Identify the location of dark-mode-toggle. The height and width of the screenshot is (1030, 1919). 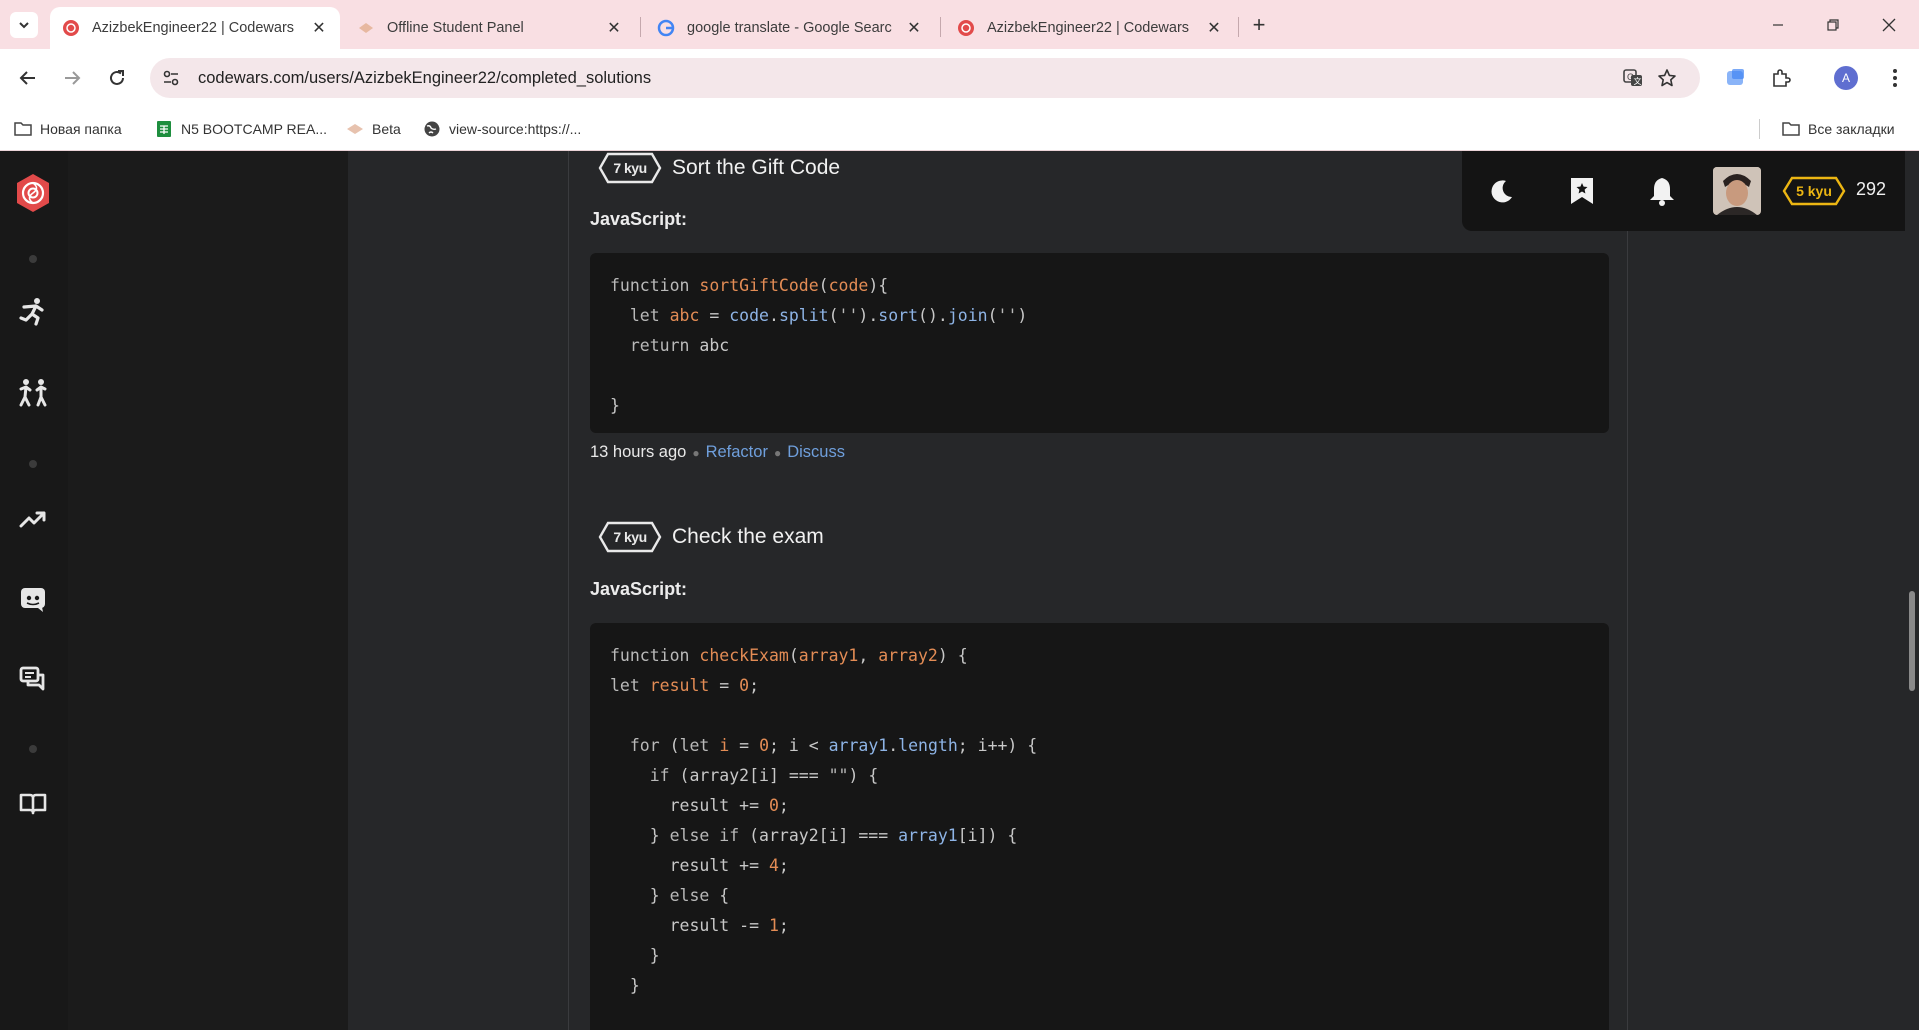
(1502, 191).